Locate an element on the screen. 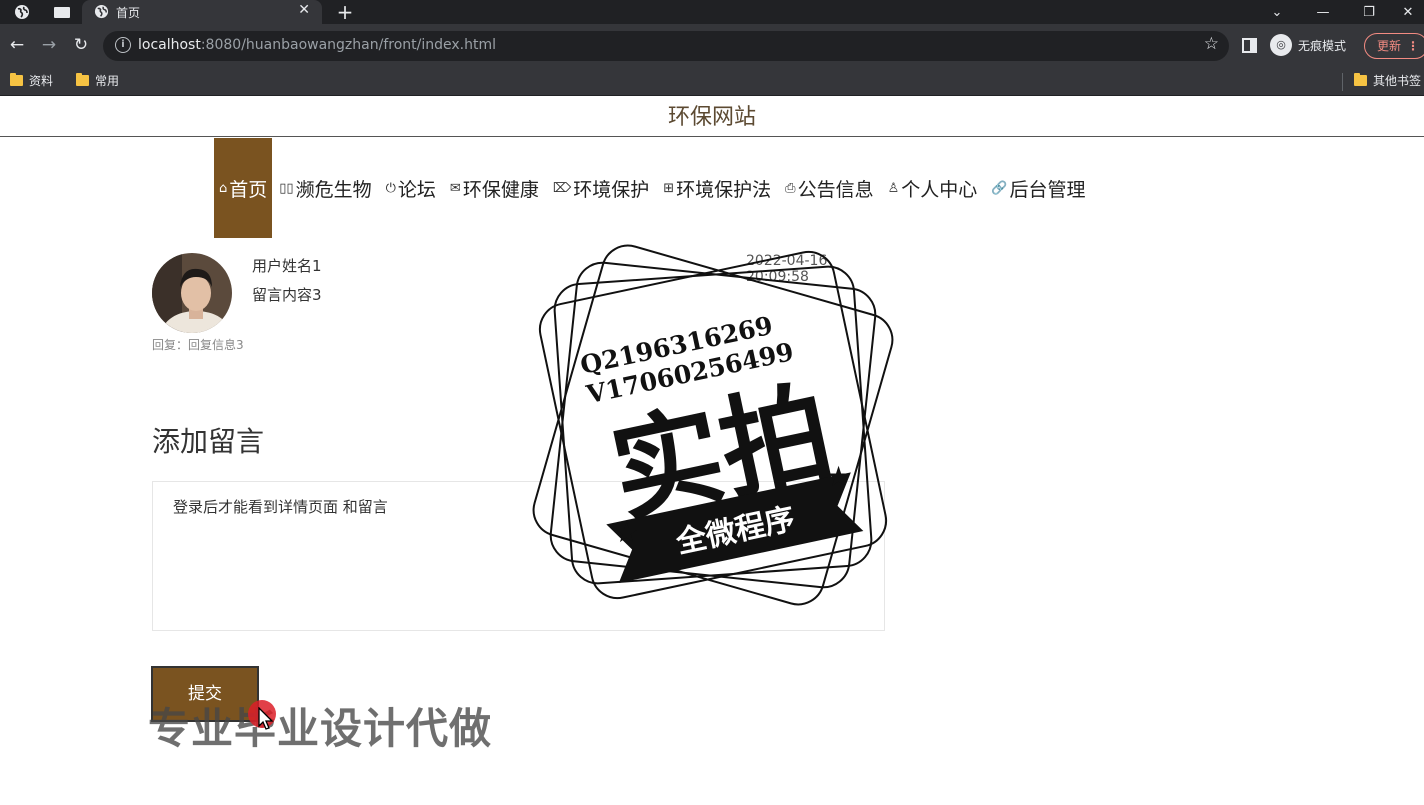 The image size is (1424, 805). new-tab-button: + is located at coordinates (345, 12).